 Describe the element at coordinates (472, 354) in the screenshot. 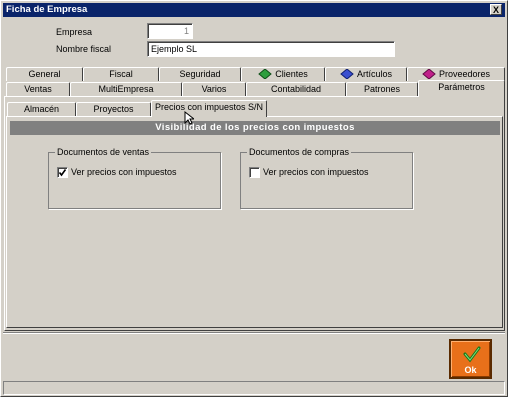

I see `checkmark-icon` at that location.